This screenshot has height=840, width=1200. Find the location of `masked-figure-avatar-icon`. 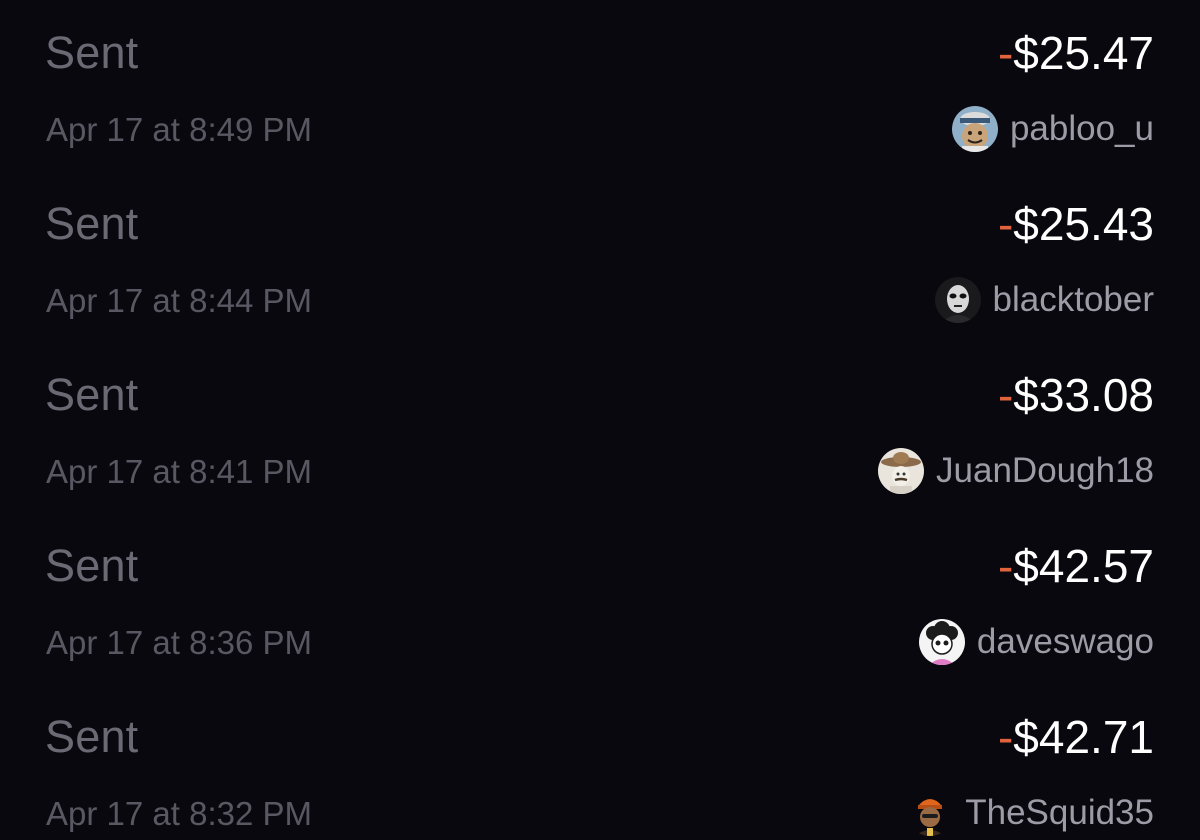

masked-figure-avatar-icon is located at coordinates (957, 300).